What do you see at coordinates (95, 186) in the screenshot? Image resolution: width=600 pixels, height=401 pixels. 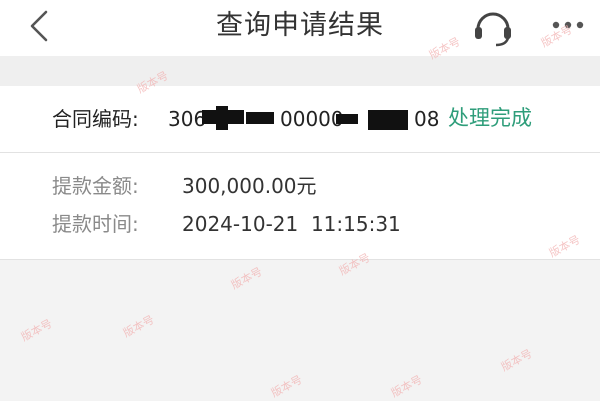 I see `detail-label: 提款金额:` at bounding box center [95, 186].